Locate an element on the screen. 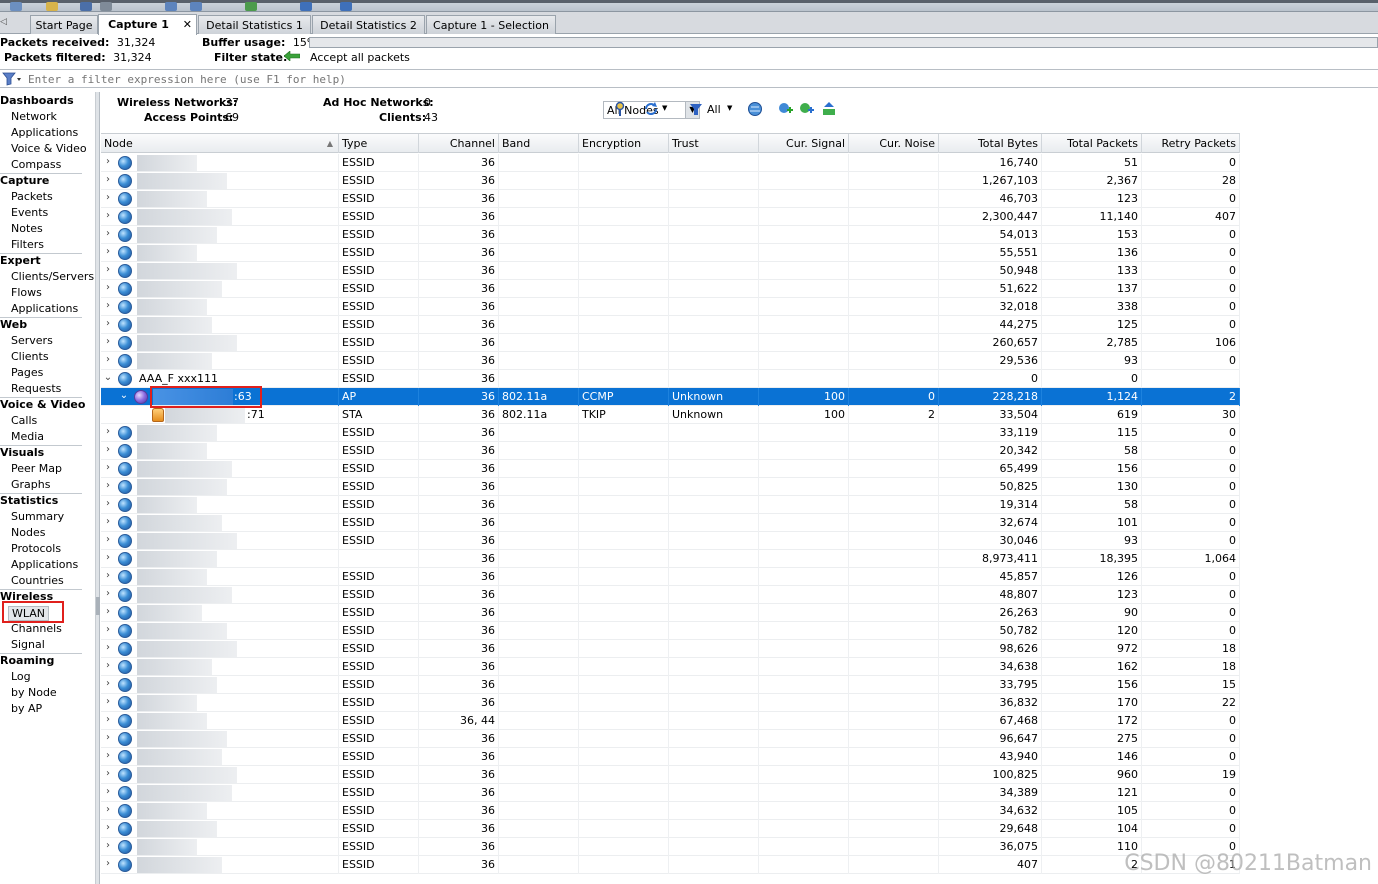  table-row: › ESSID 36 407 2 1 is located at coordinates (670, 865).